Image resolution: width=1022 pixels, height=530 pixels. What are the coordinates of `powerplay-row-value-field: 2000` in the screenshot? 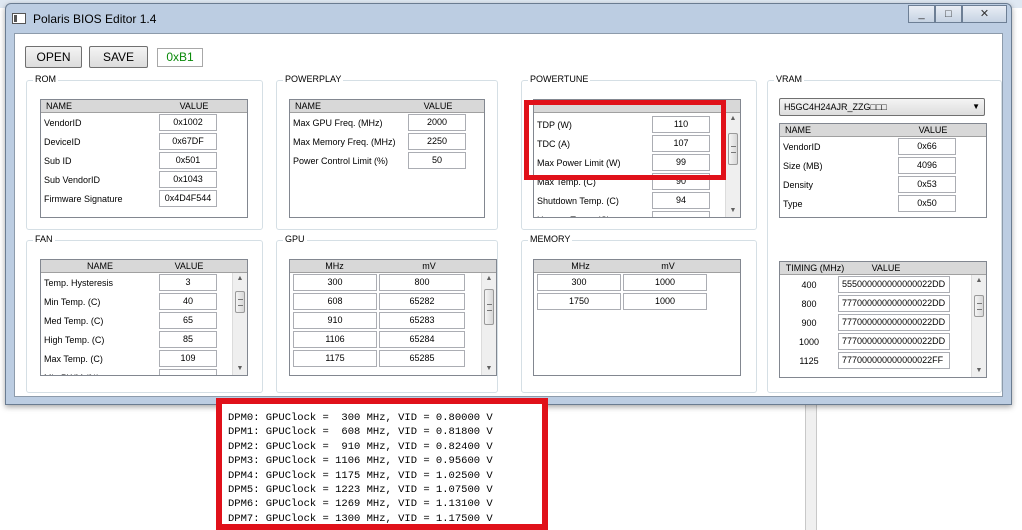 It's located at (437, 122).